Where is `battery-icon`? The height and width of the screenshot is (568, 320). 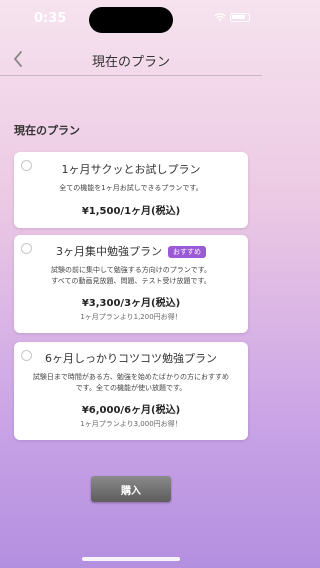
battery-icon is located at coordinates (240, 17).